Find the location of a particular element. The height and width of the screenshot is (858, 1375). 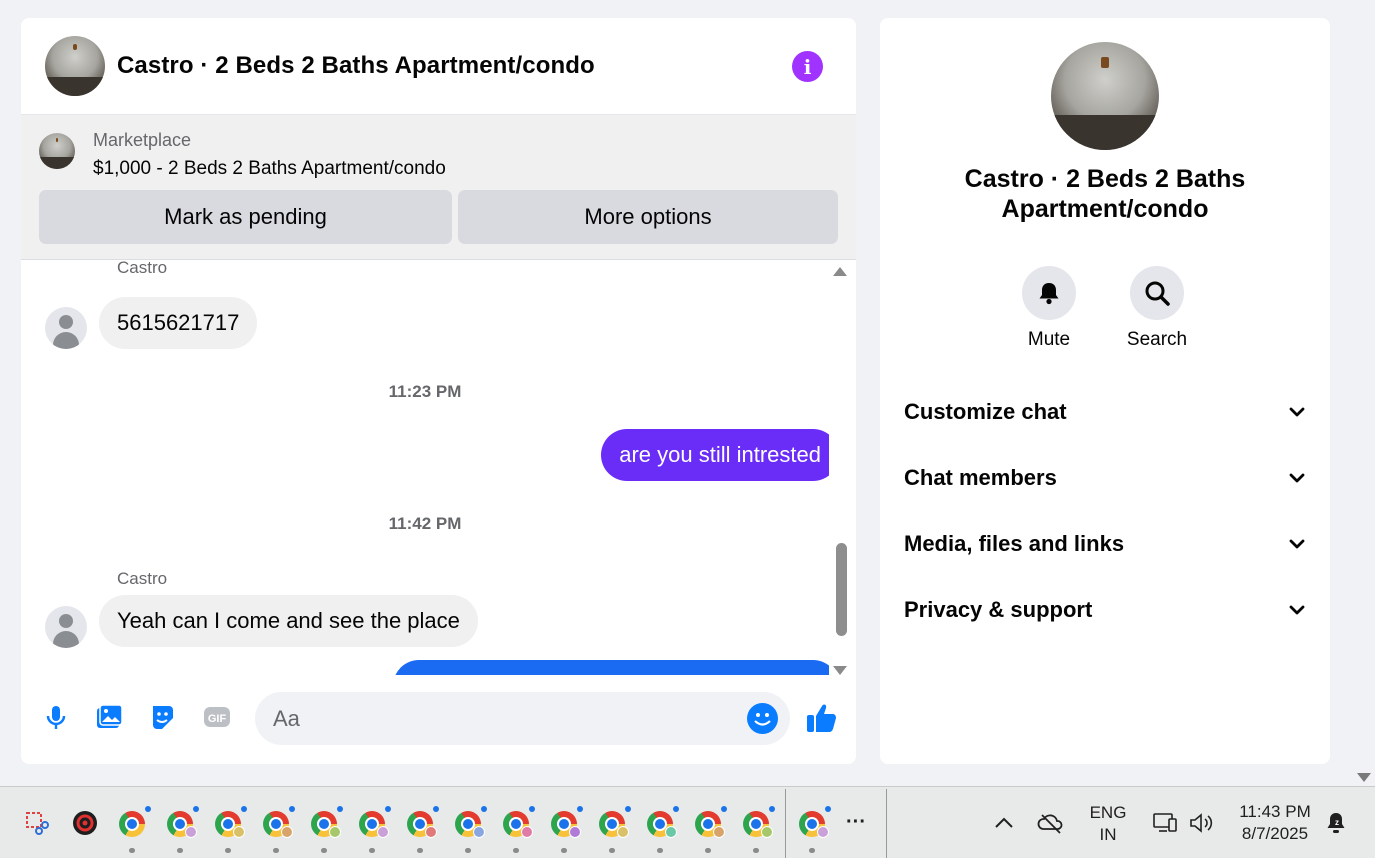

sticker-icon is located at coordinates (163, 717).